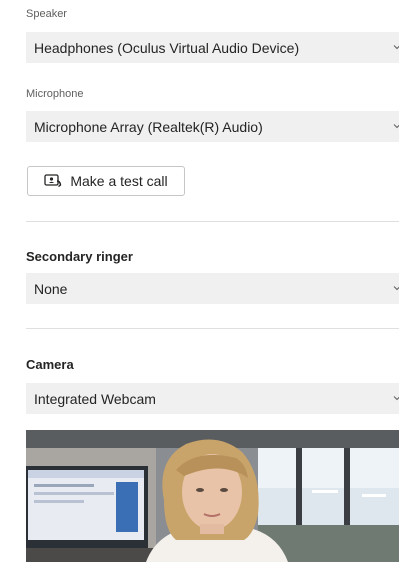 The height and width of the screenshot is (562, 399). Describe the element at coordinates (212, 398) in the screenshot. I see `camera-select: Integrated Webcam` at that location.